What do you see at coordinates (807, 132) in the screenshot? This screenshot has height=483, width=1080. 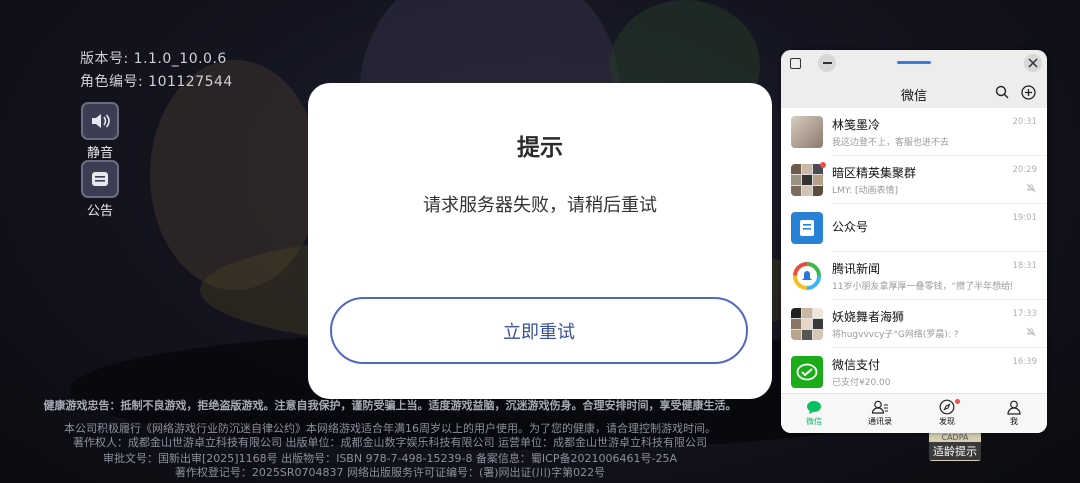 I see `avatar` at bounding box center [807, 132].